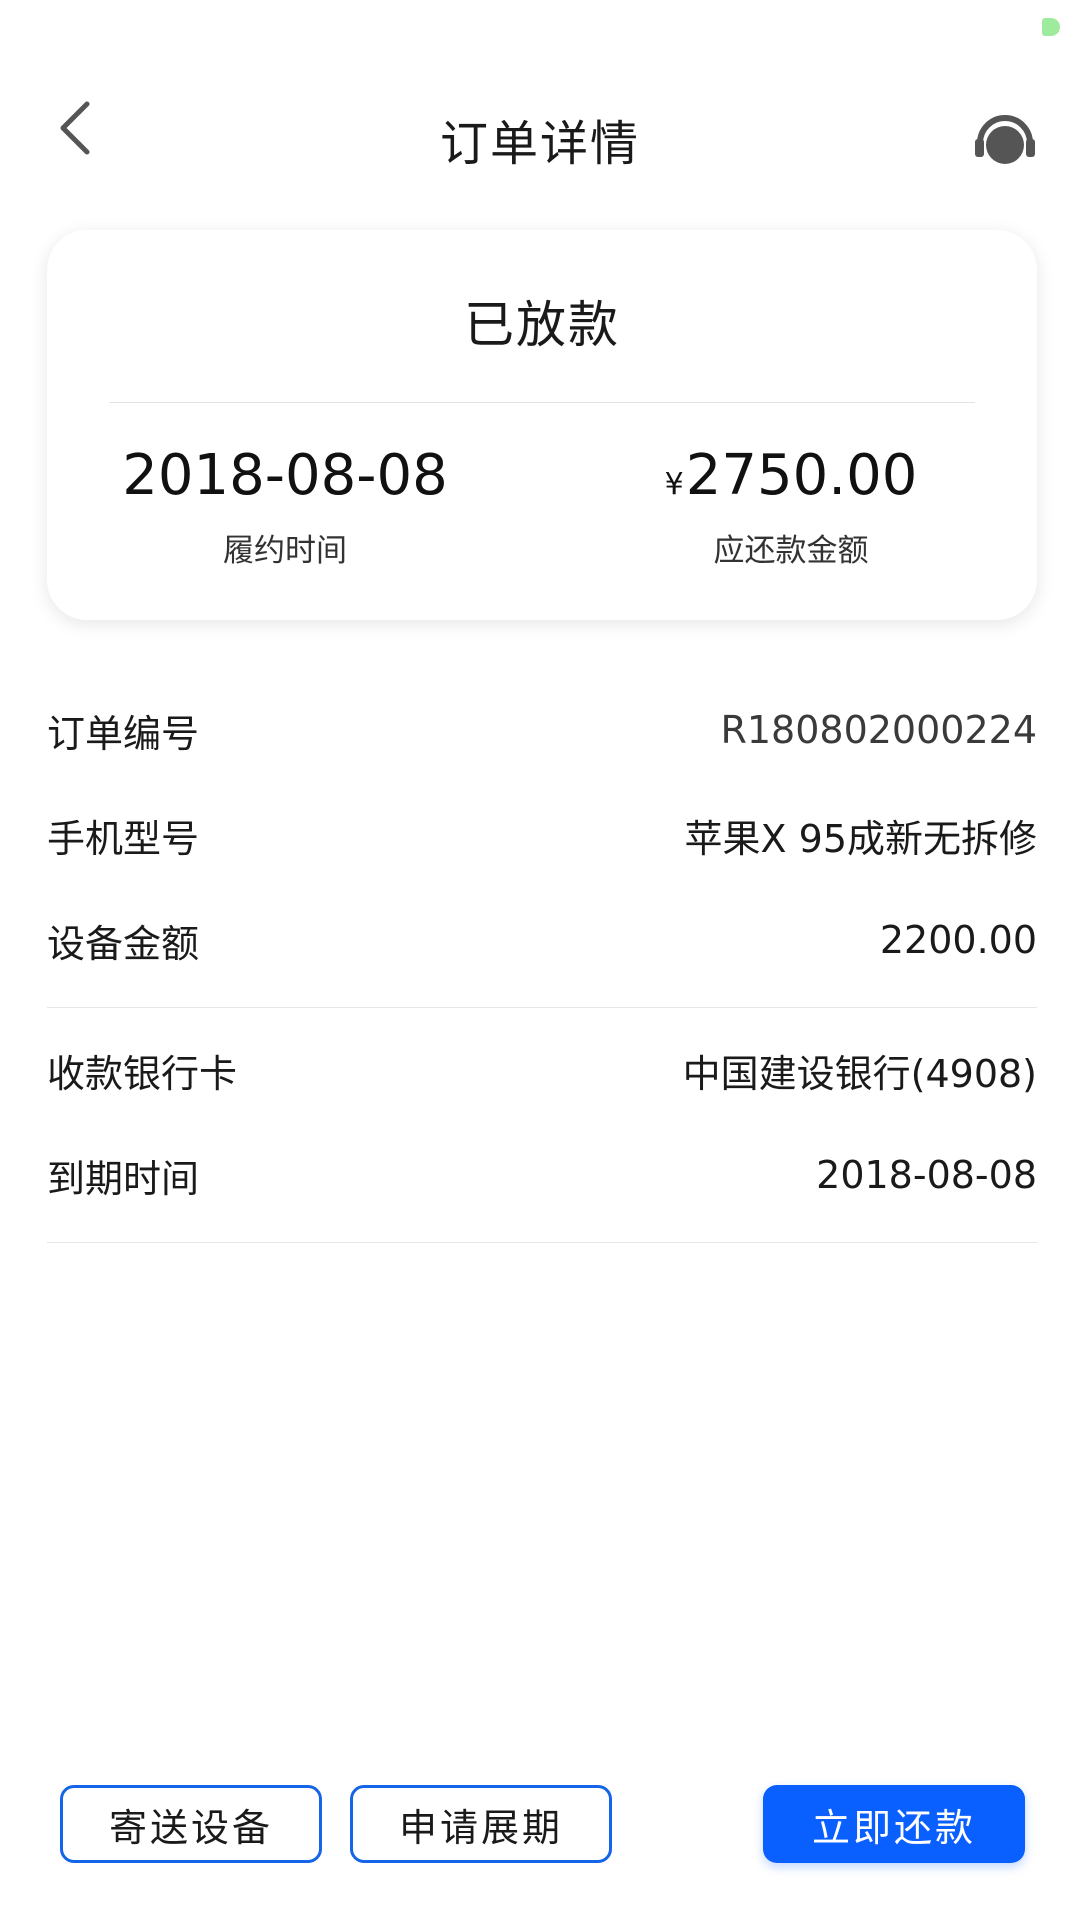 The image size is (1080, 1920). I want to click on bank-card-label: 收款银行卡, so click(142, 1073).